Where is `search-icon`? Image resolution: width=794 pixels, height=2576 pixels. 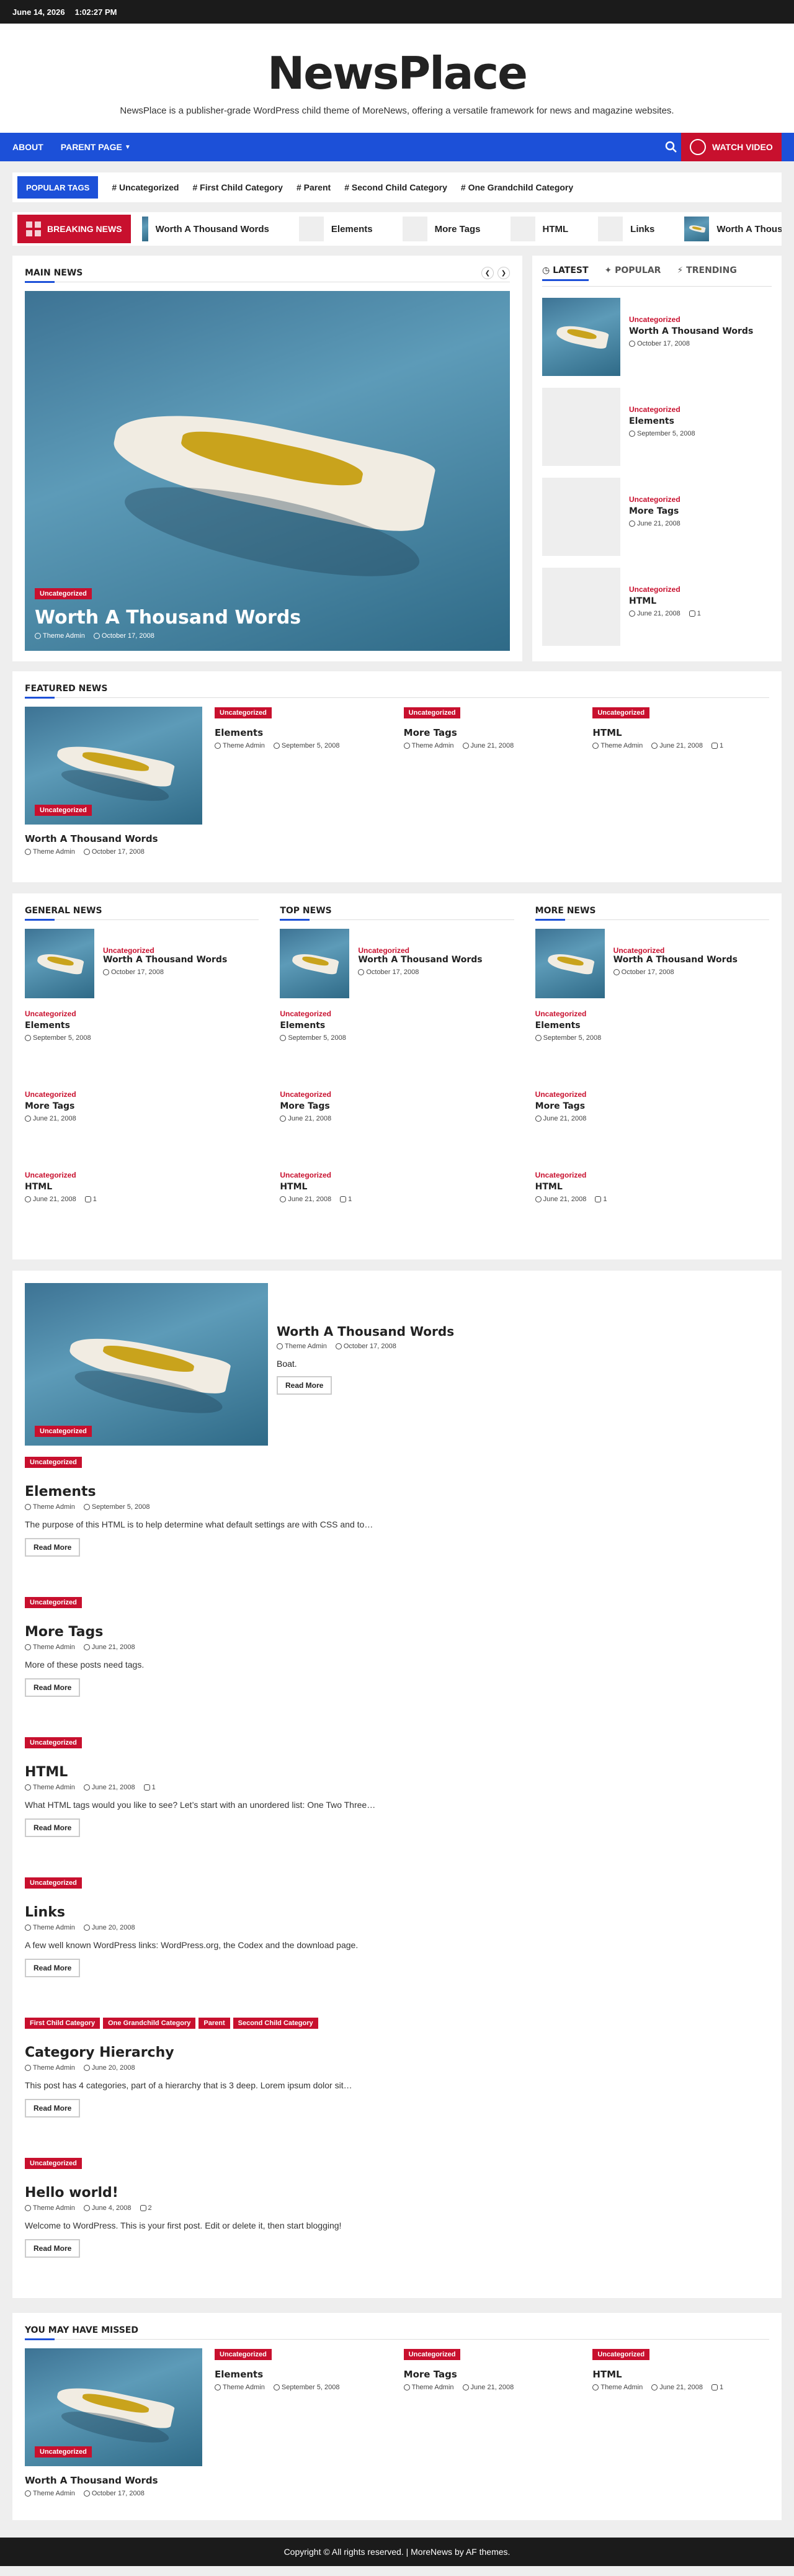
search-icon is located at coordinates (671, 147).